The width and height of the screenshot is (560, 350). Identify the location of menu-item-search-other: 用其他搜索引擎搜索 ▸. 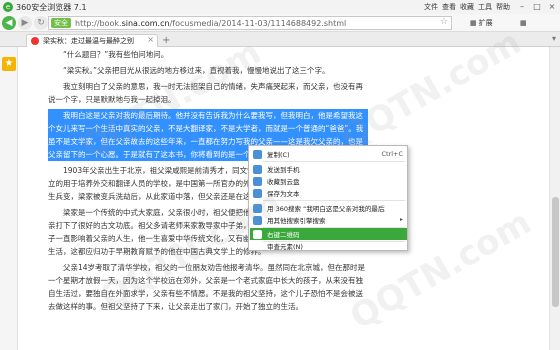
(328, 220).